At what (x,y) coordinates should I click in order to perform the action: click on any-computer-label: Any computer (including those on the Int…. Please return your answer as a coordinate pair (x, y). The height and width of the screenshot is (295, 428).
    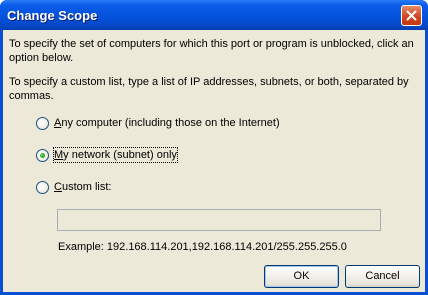
    Looking at the image, I should click on (167, 123).